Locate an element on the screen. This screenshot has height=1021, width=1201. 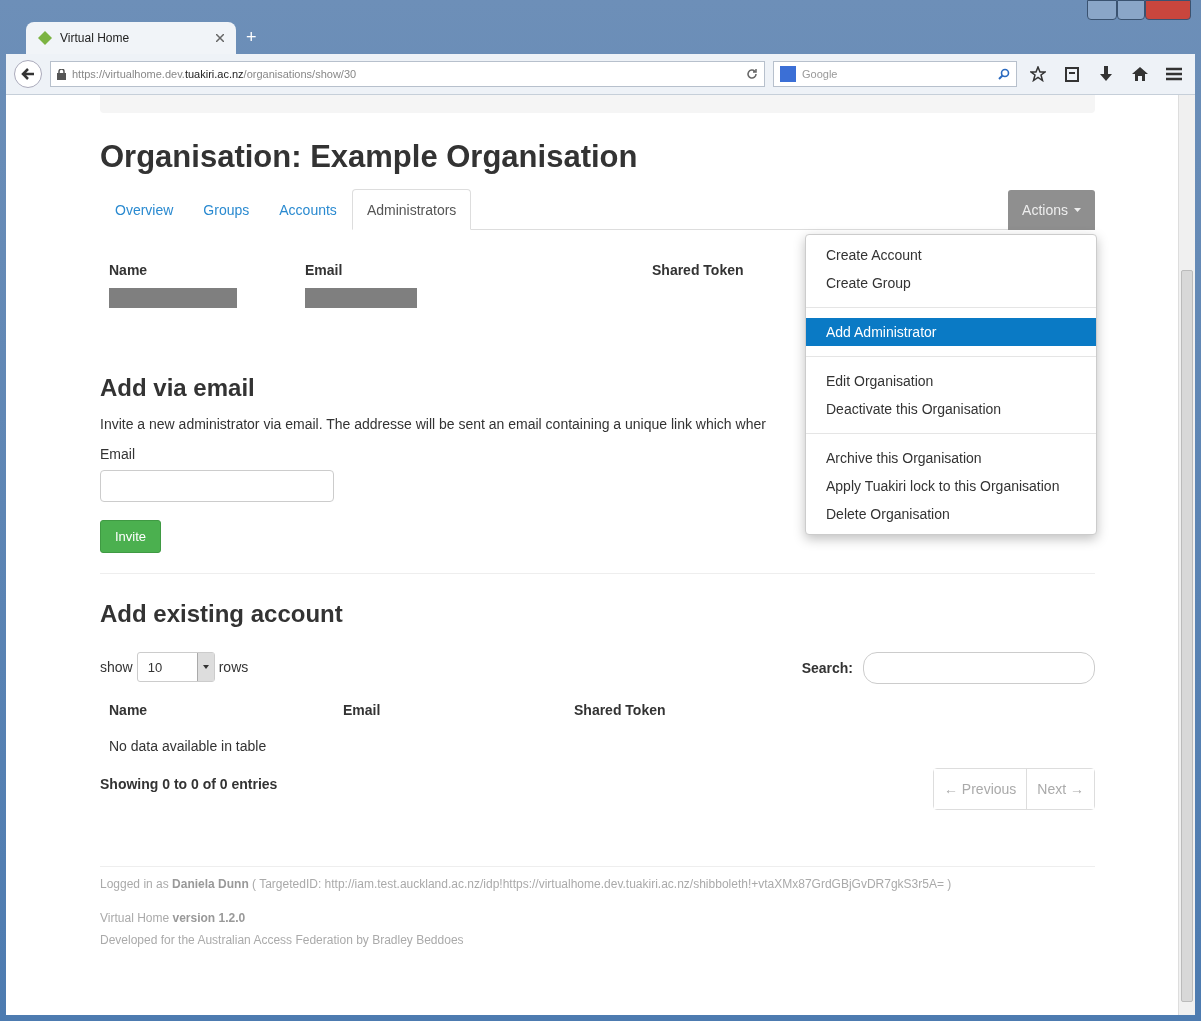
empty-table-message: No data available in table is located at coordinates (188, 746).